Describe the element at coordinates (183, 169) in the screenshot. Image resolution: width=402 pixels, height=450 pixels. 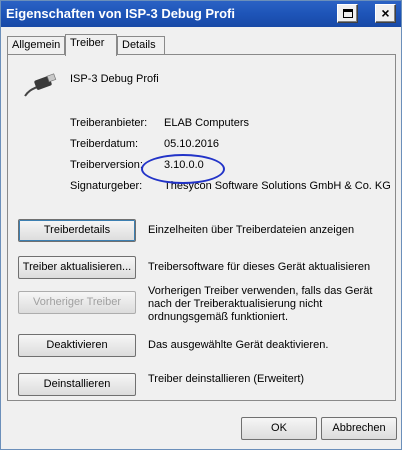
I see `version-highlight` at that location.